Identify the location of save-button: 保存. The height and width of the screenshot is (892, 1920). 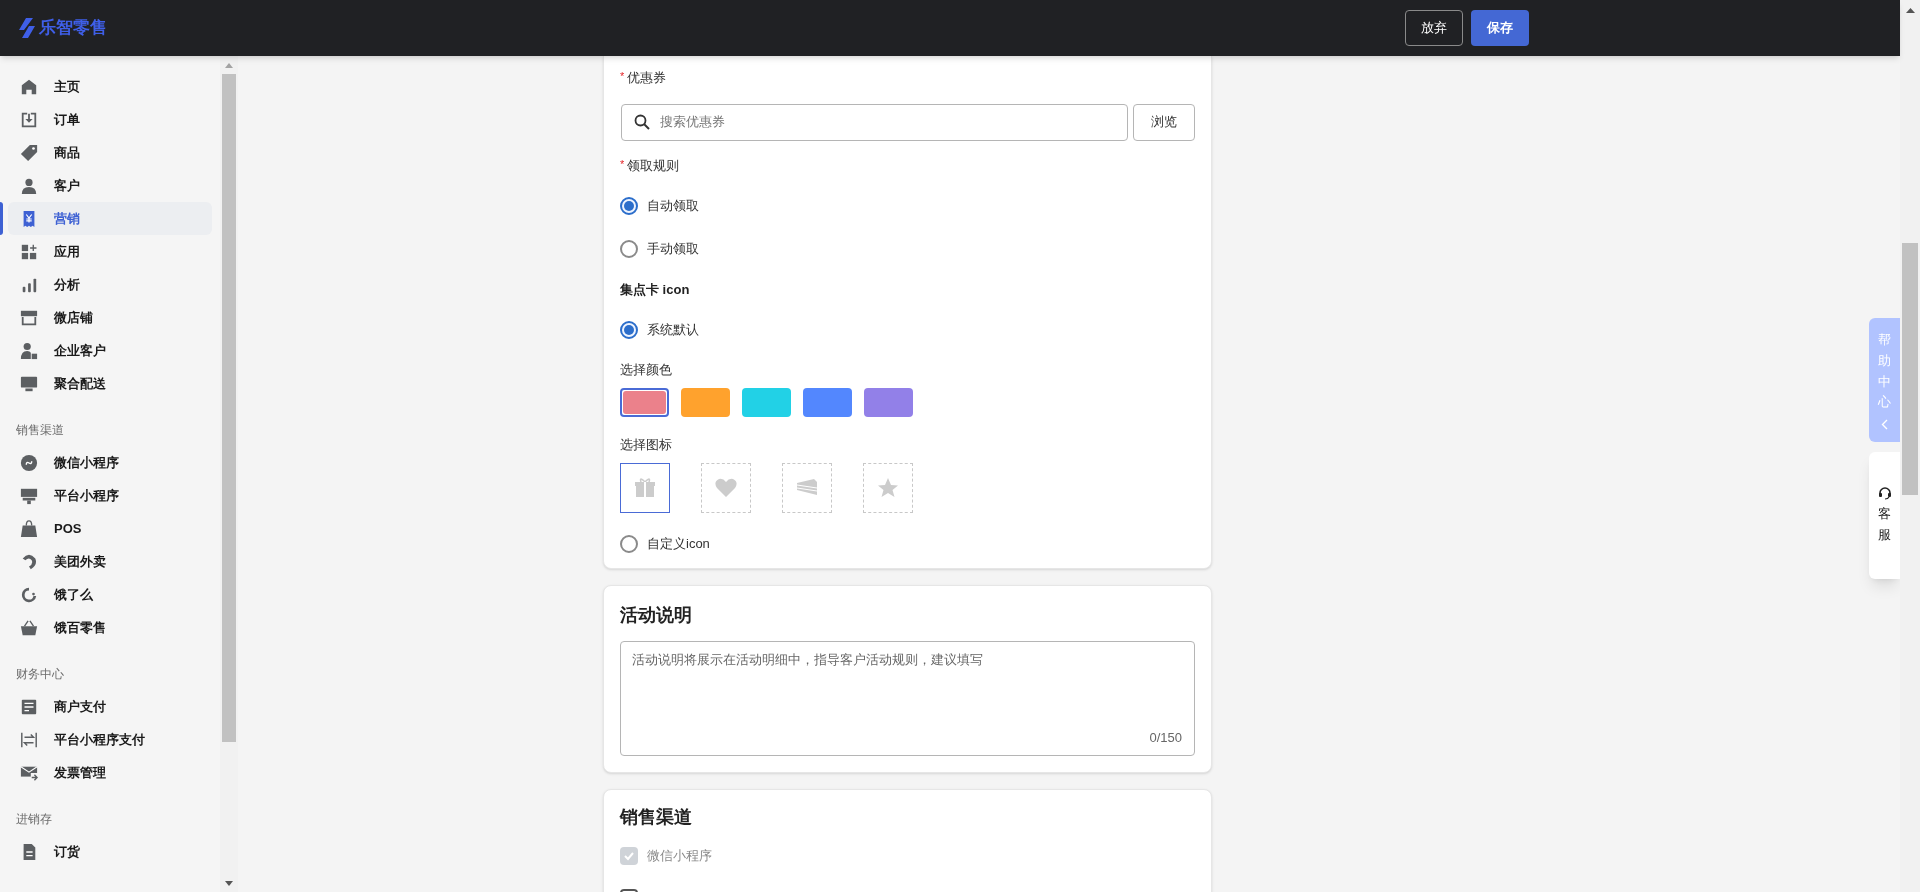
(1500, 28).